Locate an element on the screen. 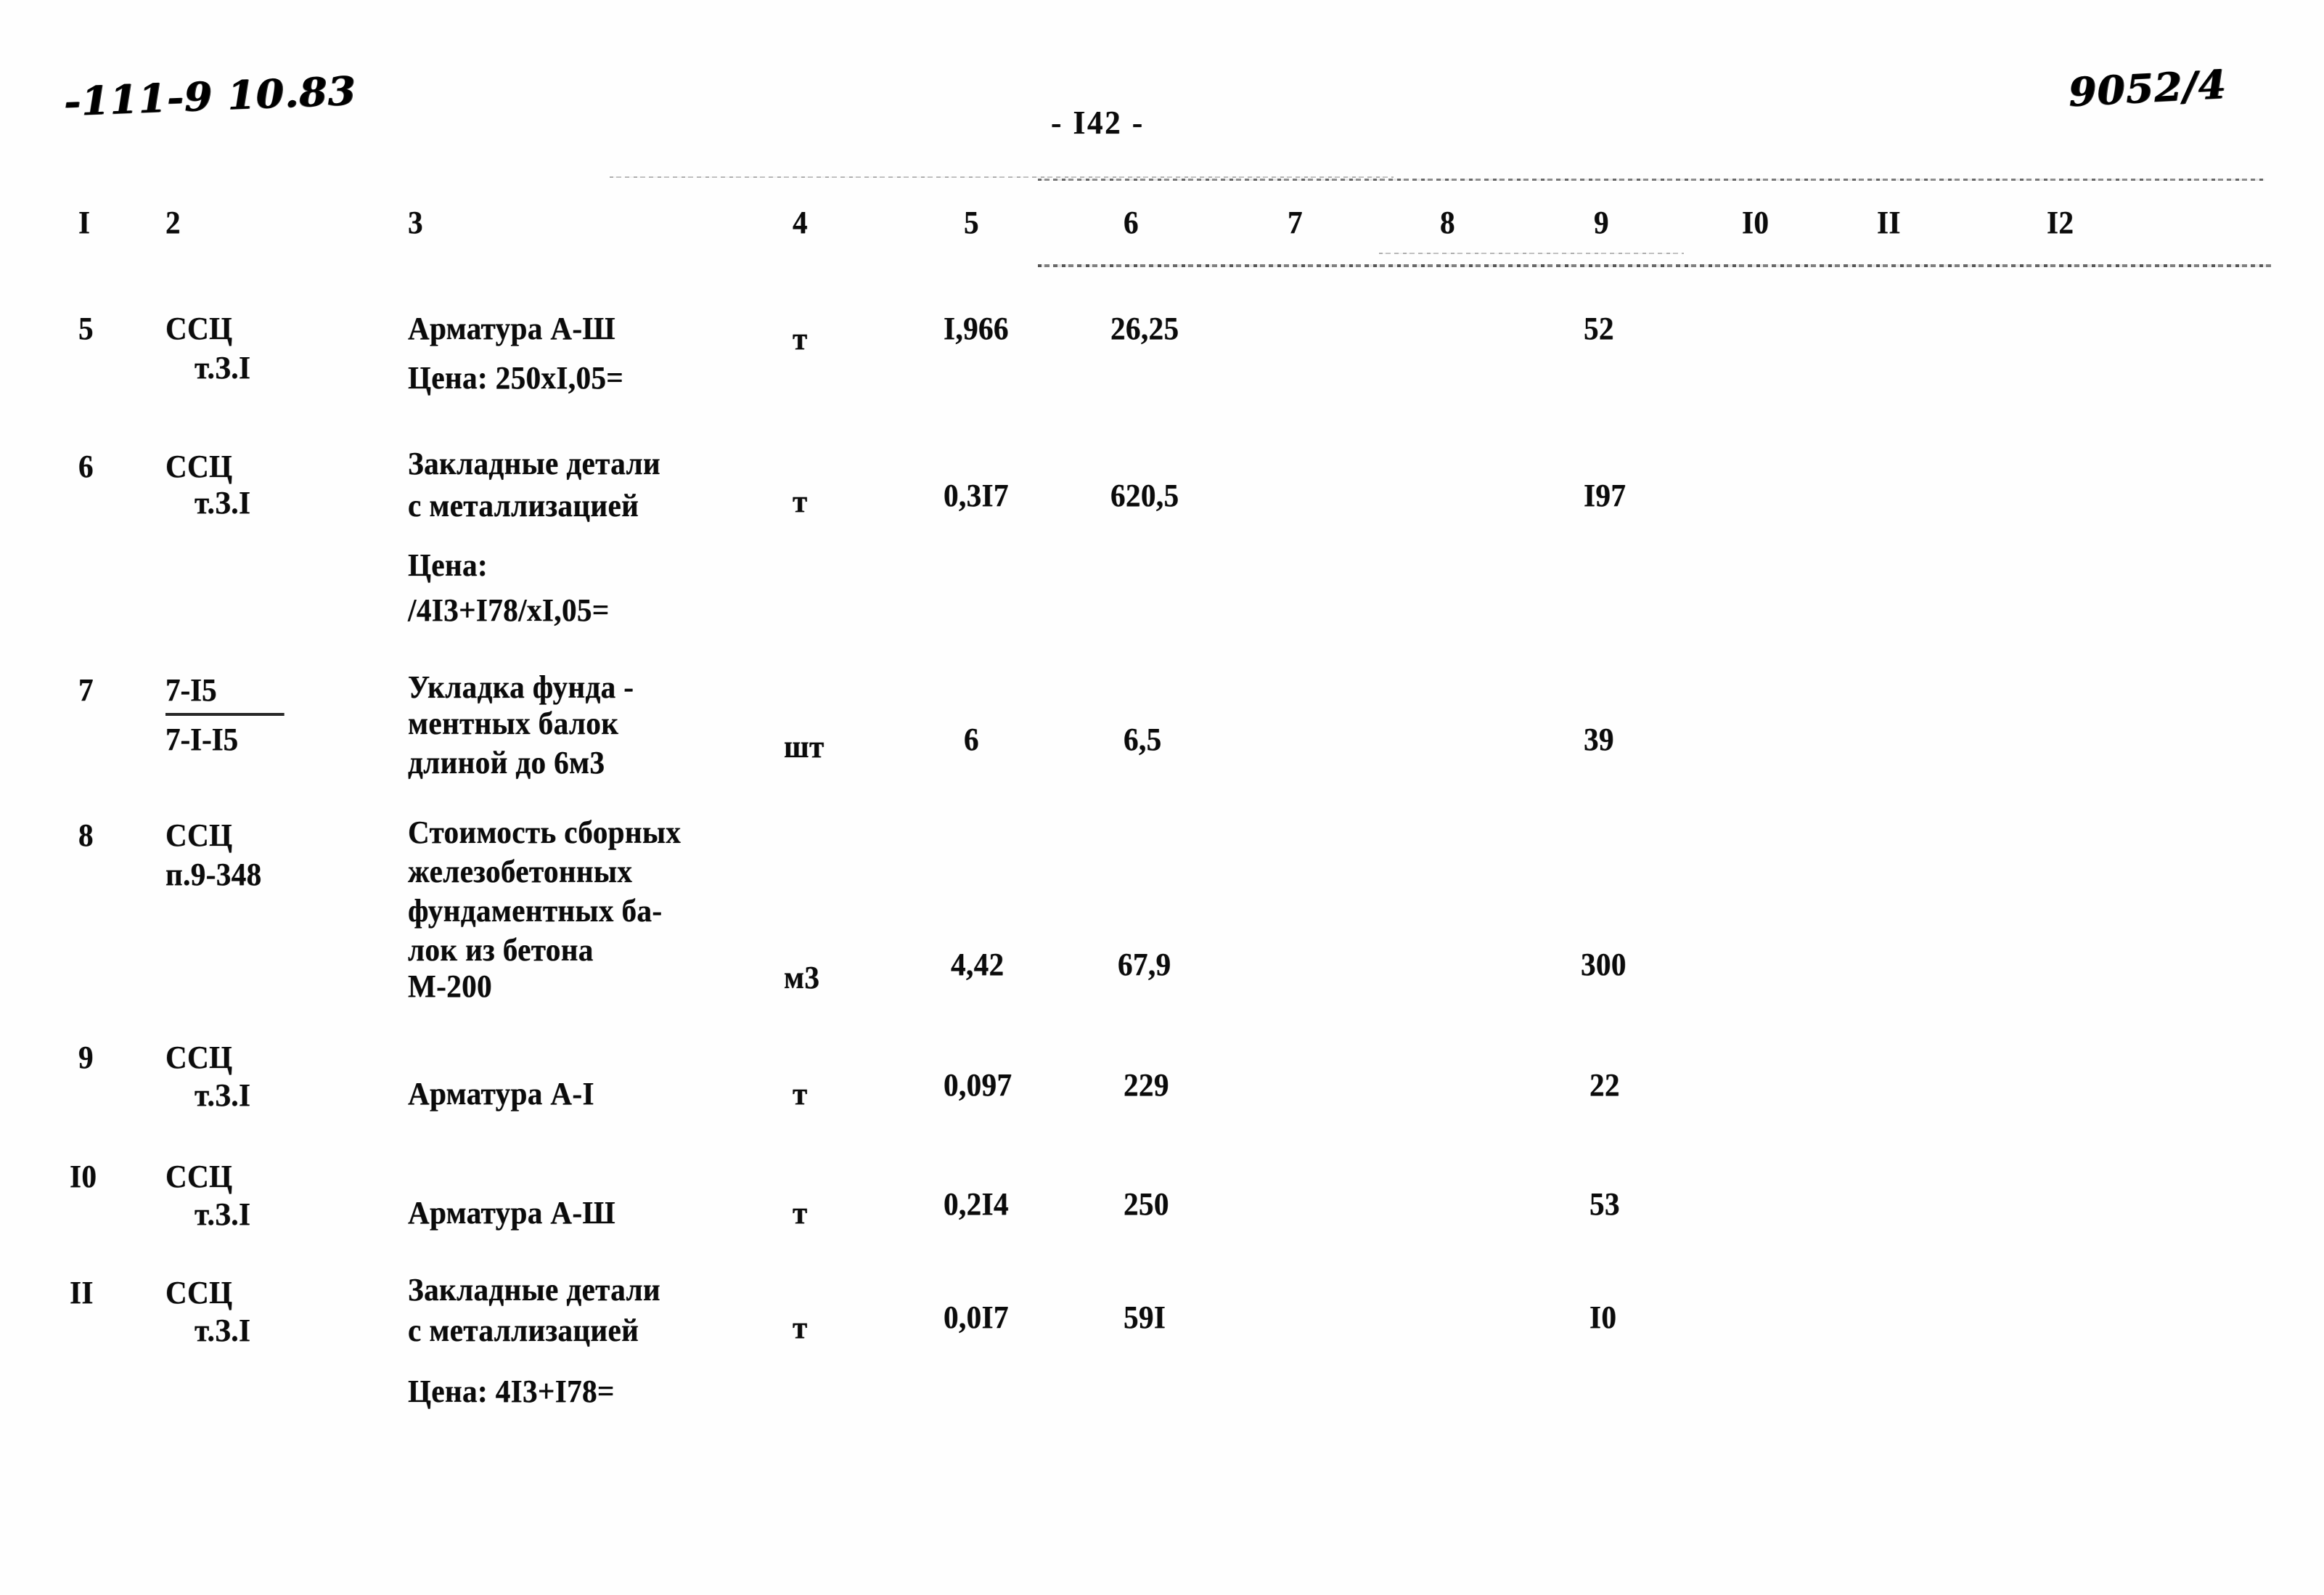 The width and height of the screenshot is (2324, 1595). column-header-12: I2 is located at coordinates (2060, 222).